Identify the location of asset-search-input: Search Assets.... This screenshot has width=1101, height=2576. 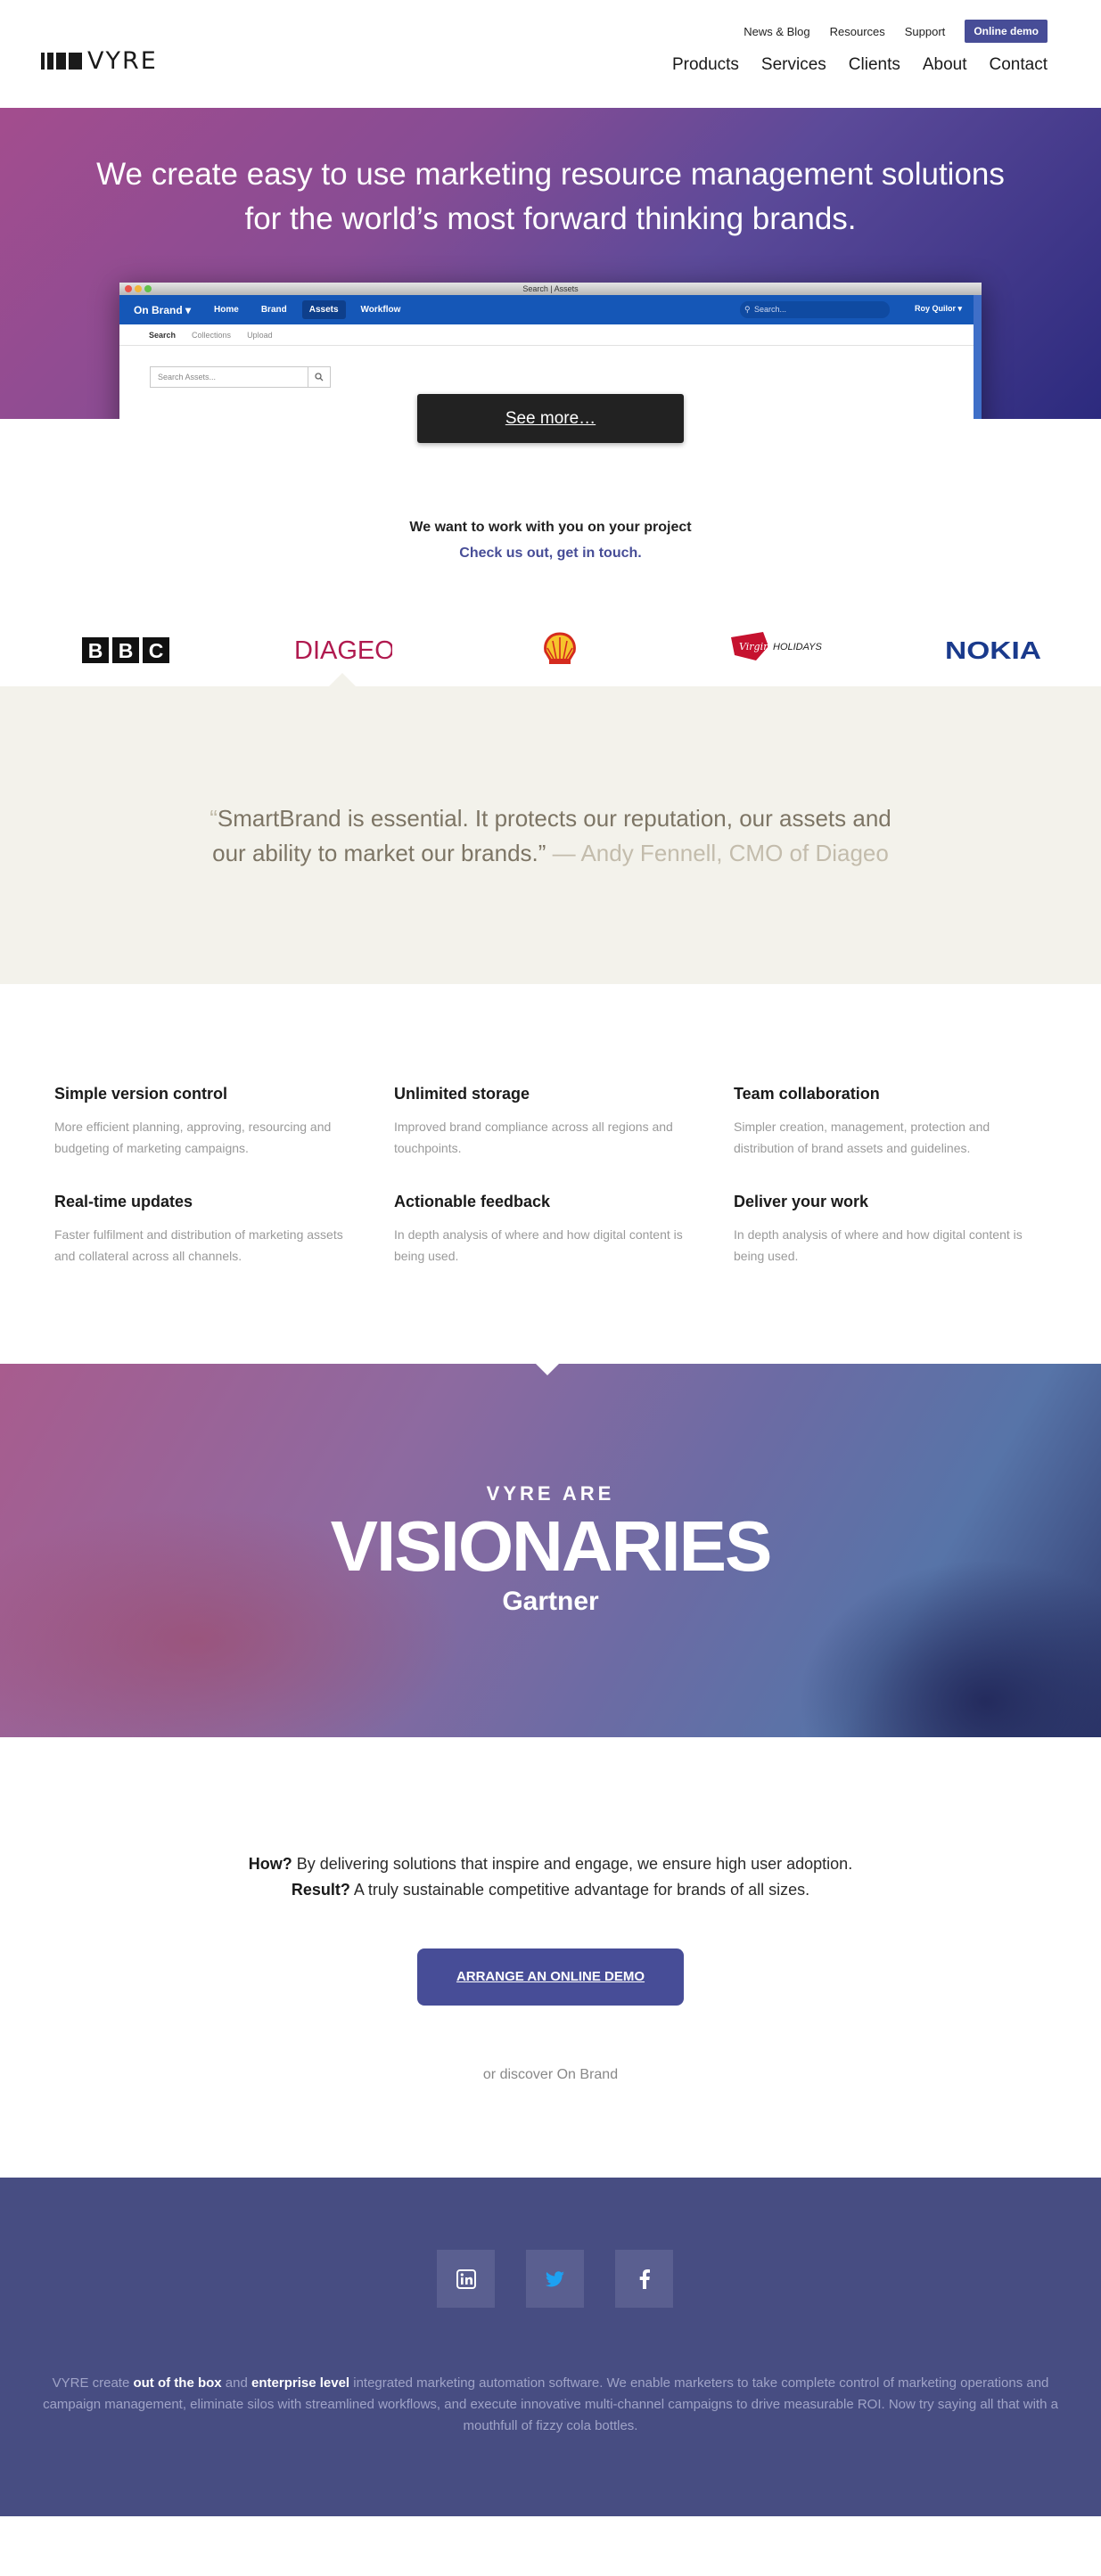
(229, 377).